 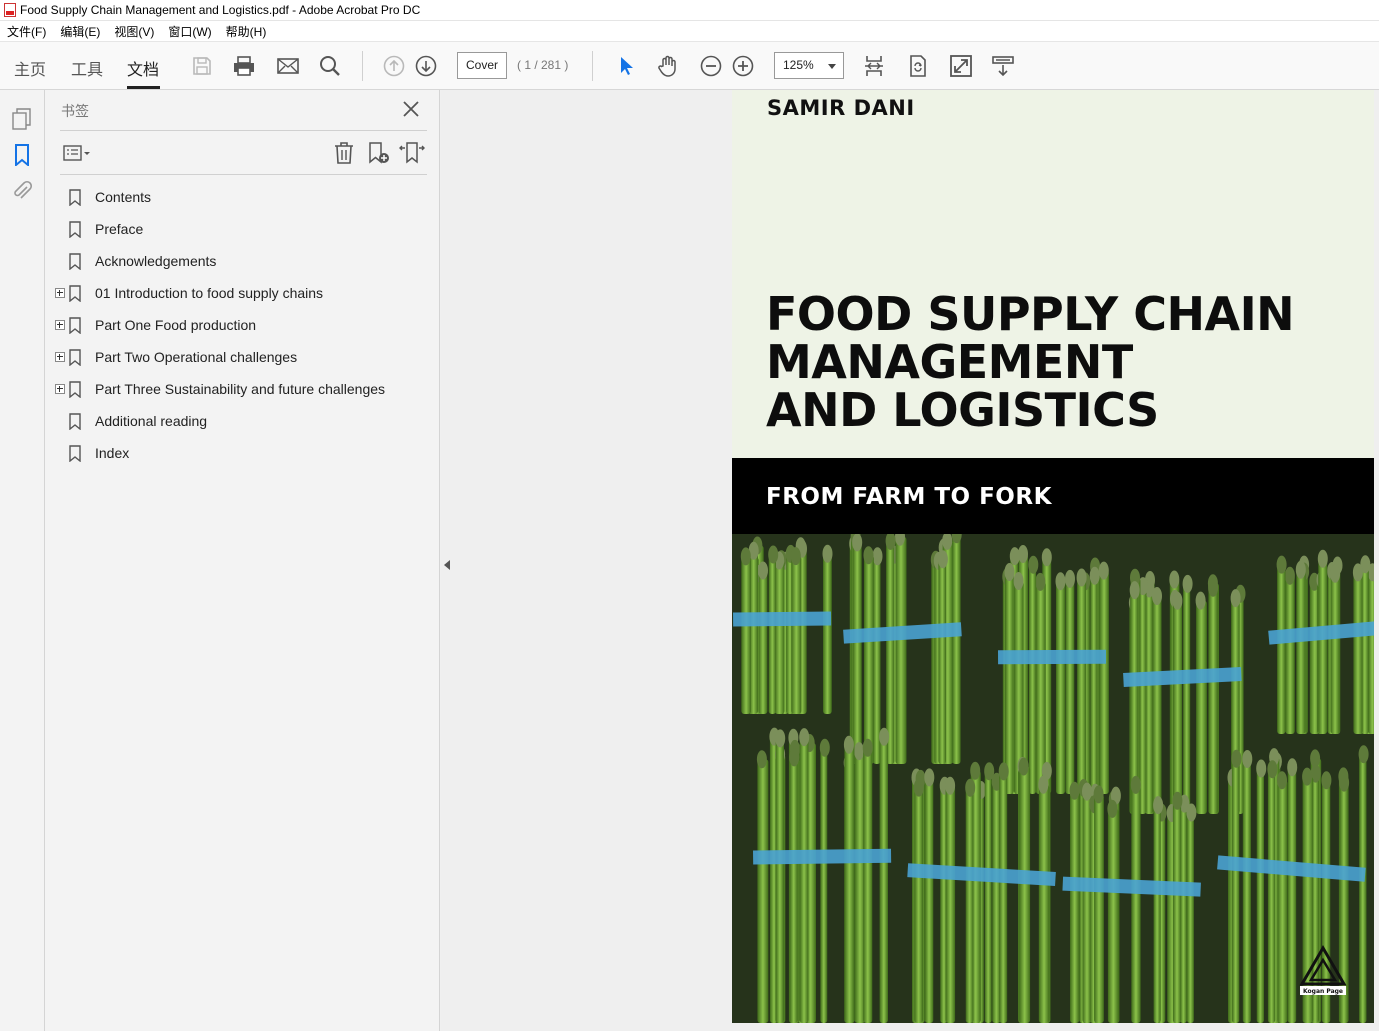 What do you see at coordinates (155, 325) in the screenshot?
I see `bookmark-item: Part One Food production` at bounding box center [155, 325].